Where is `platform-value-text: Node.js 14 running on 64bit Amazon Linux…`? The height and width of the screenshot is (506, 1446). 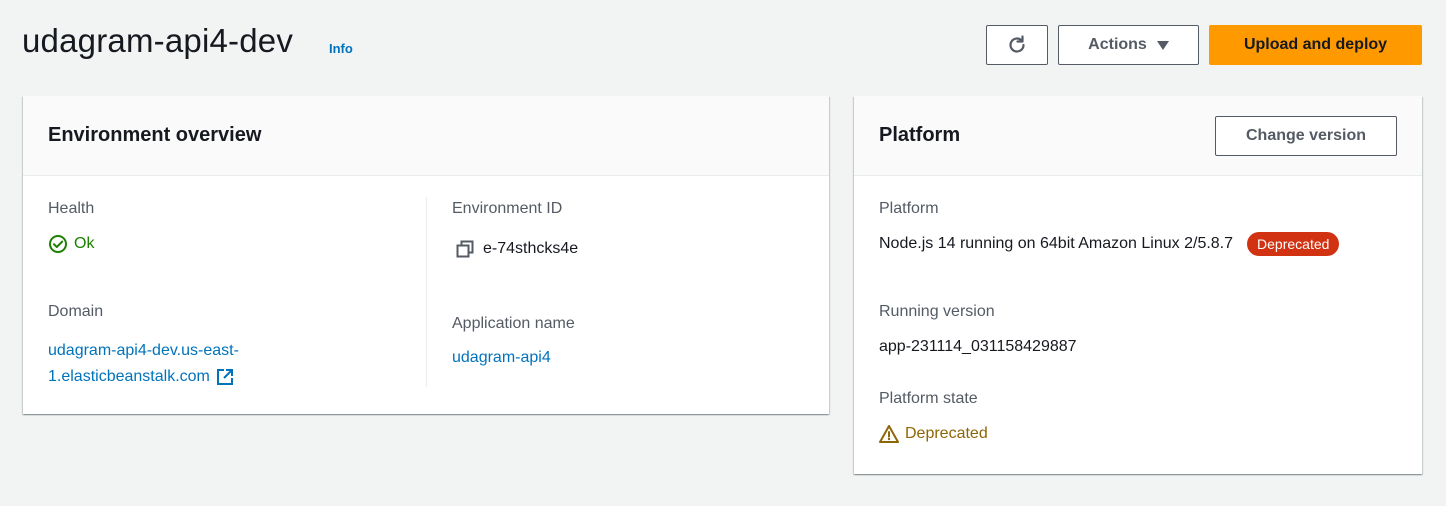 platform-value-text: Node.js 14 running on 64bit Amazon Linux… is located at coordinates (1056, 243).